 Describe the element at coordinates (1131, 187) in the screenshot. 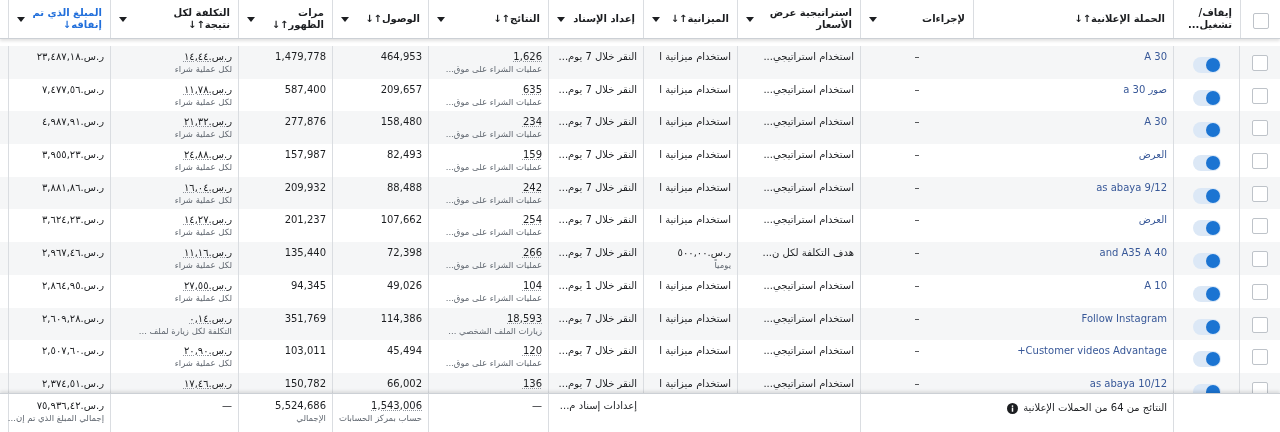

I see `campaign-link: as abaya 9/12` at that location.